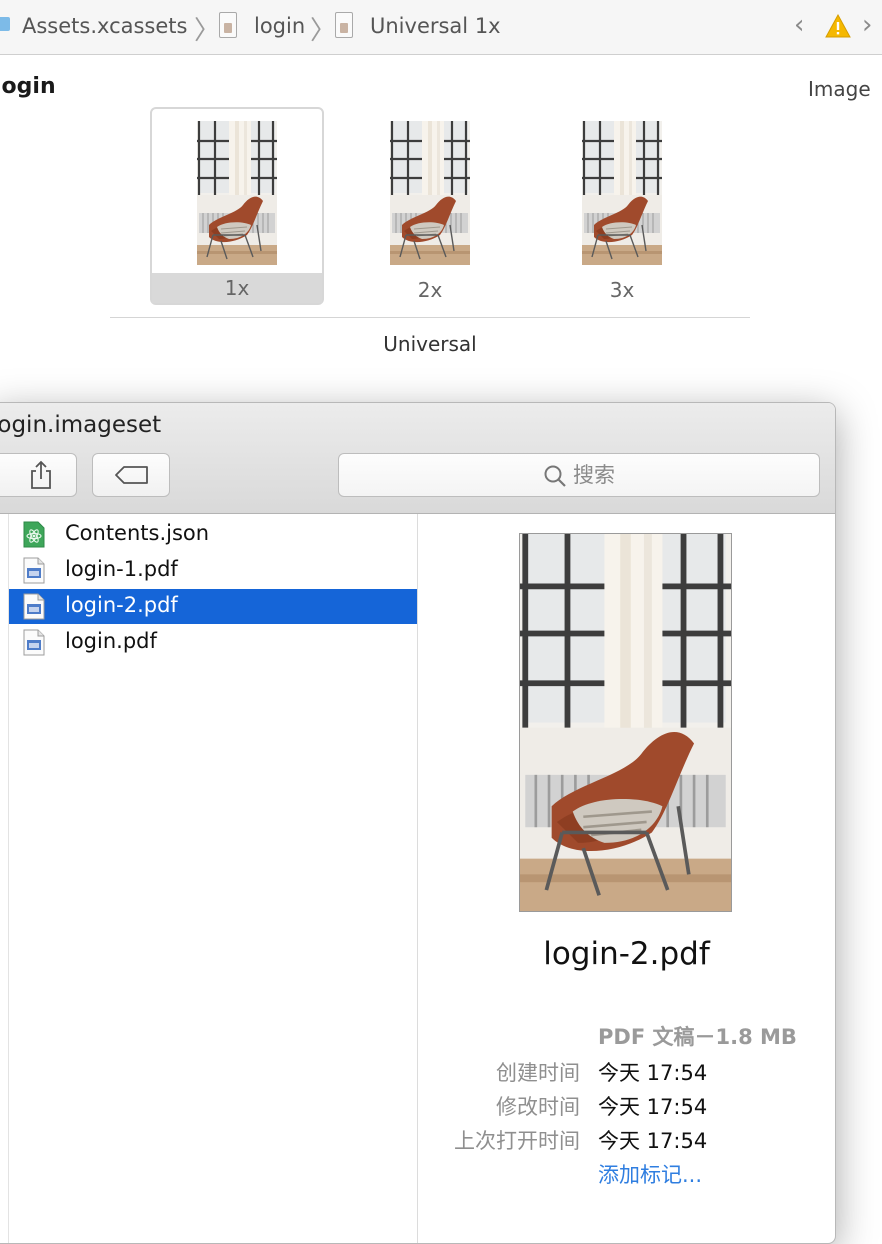 The image size is (882, 1244). Describe the element at coordinates (104, 26) in the screenshot. I see `breadcrumb-item-assets: Assets.xcassets` at that location.